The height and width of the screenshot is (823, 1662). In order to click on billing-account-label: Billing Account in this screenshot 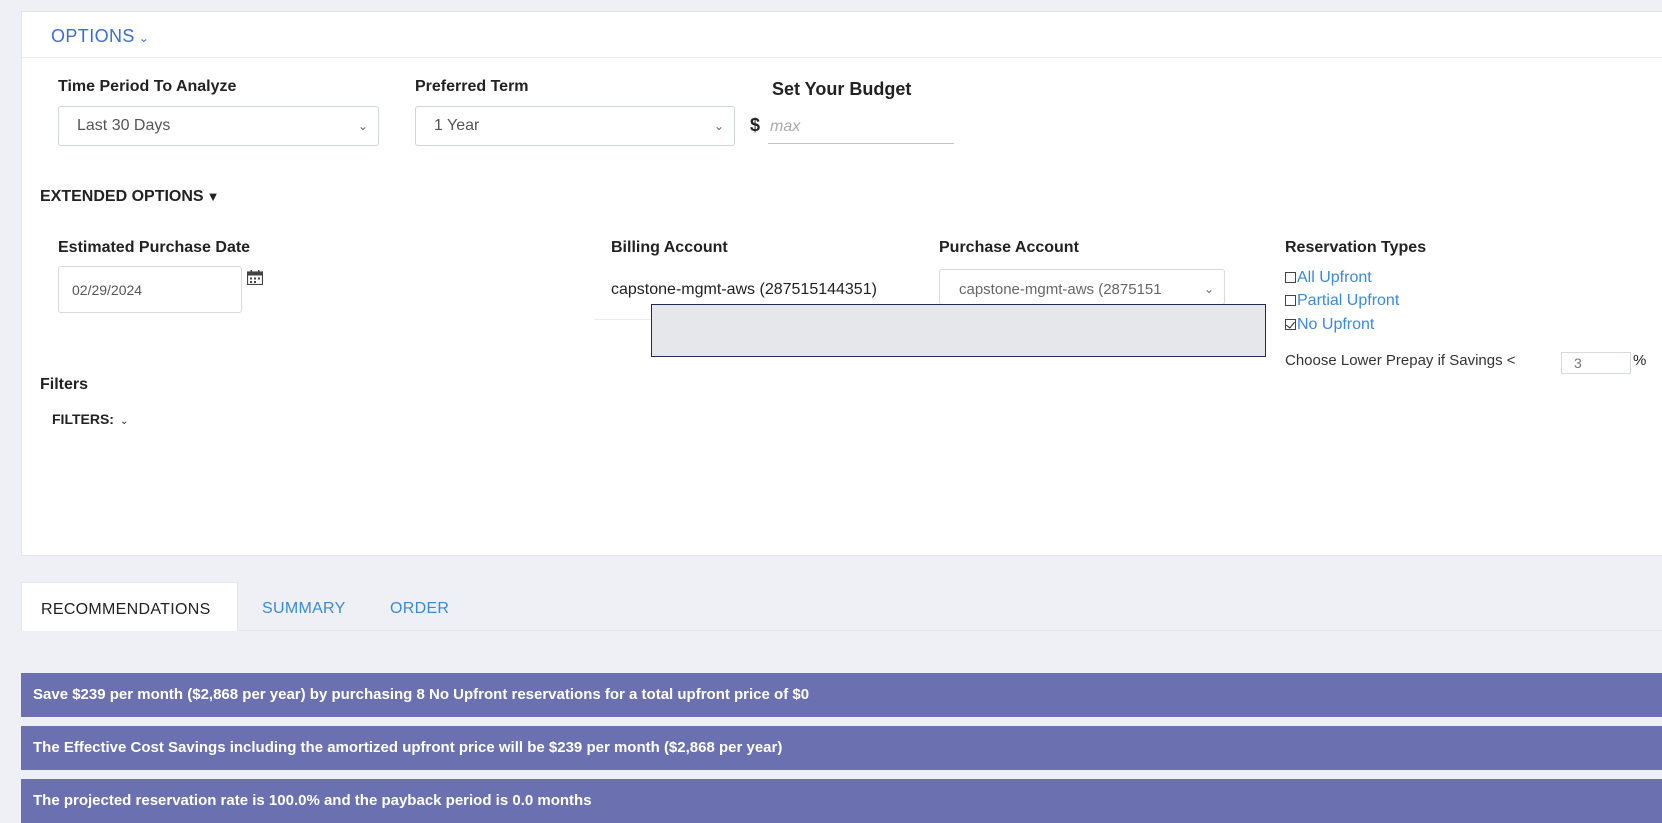, I will do `click(669, 247)`.